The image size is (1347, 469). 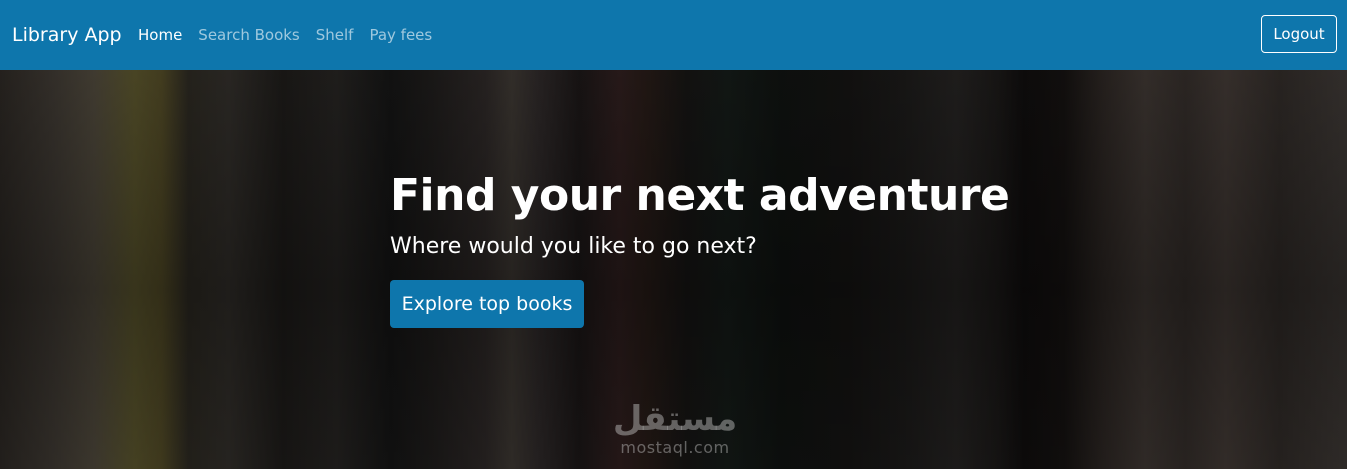 I want to click on nav-link-home: Home, so click(x=160, y=35).